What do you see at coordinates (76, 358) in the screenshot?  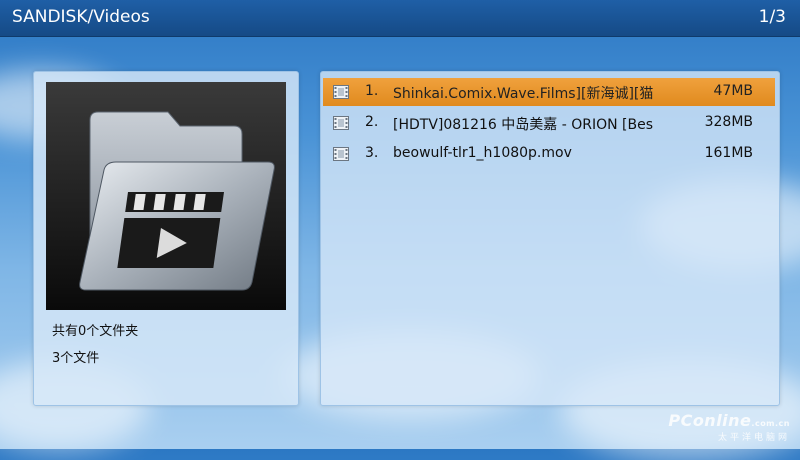 I see `file-count-text: 3个文件` at bounding box center [76, 358].